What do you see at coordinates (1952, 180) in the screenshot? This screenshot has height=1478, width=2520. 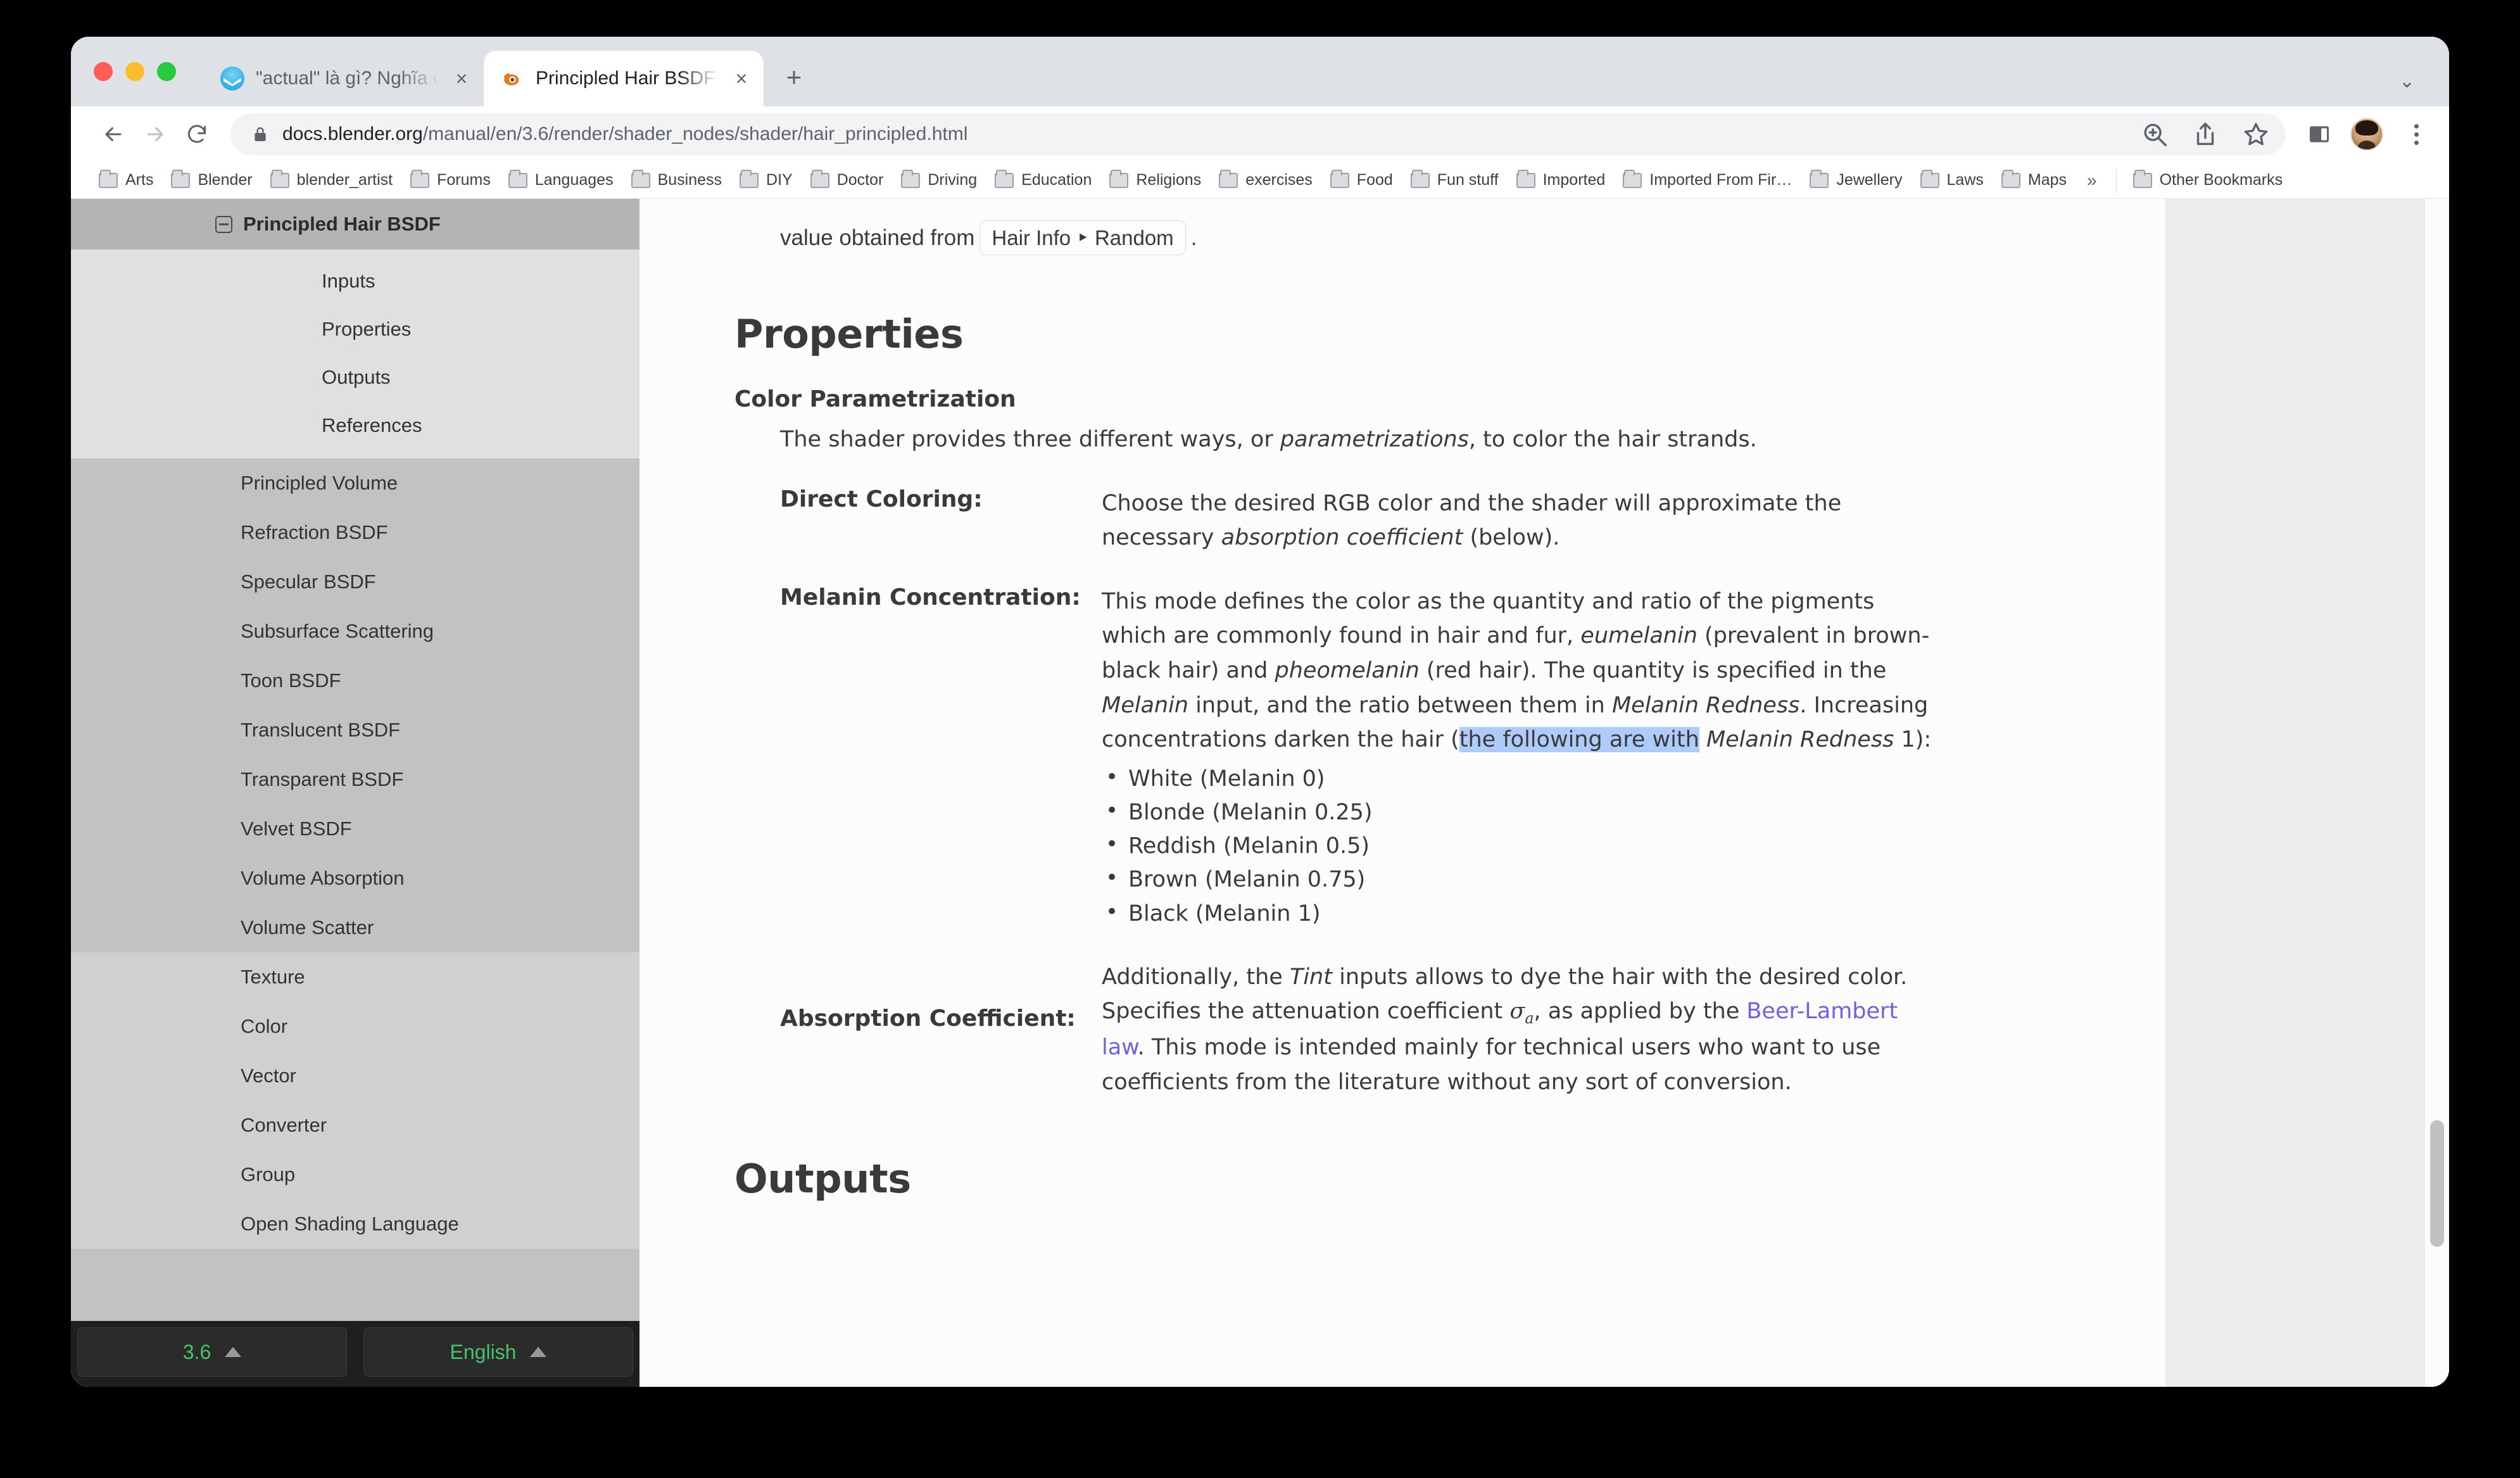 I see `bookmark-item: Laws` at bounding box center [1952, 180].